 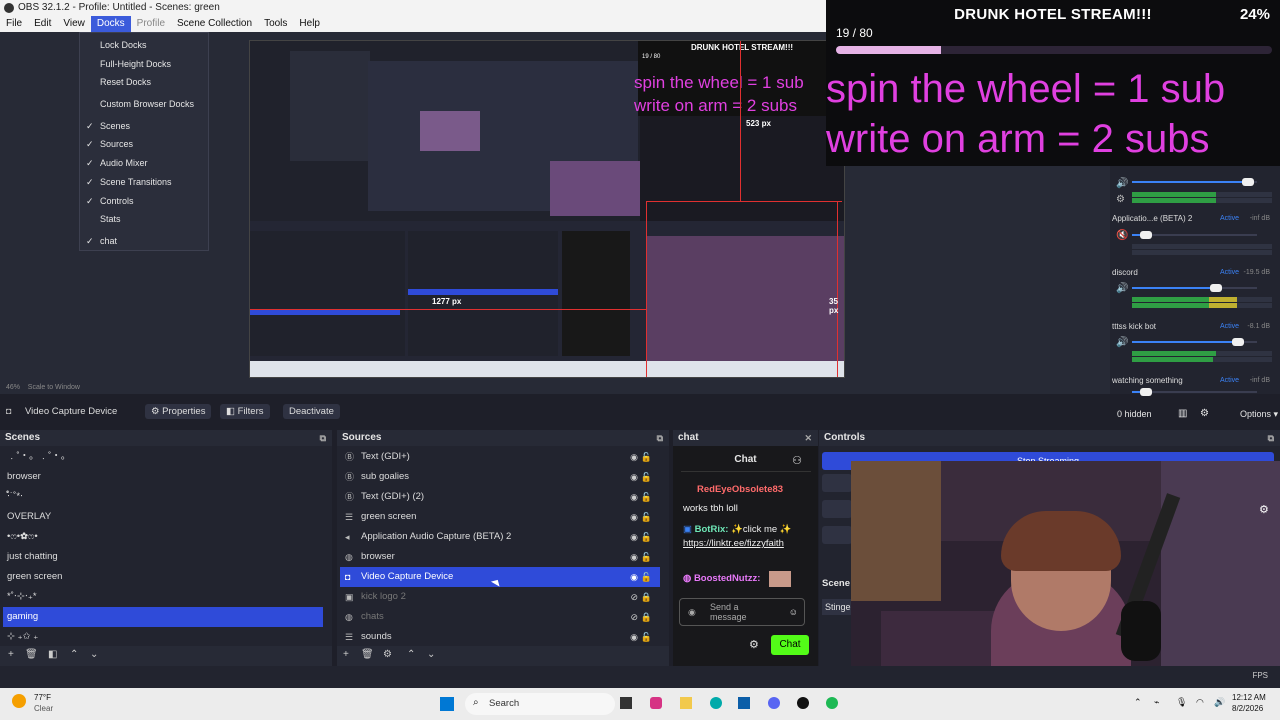 I want to click on source-item: ◍ browser ◉ 🔓, so click(x=500, y=557).